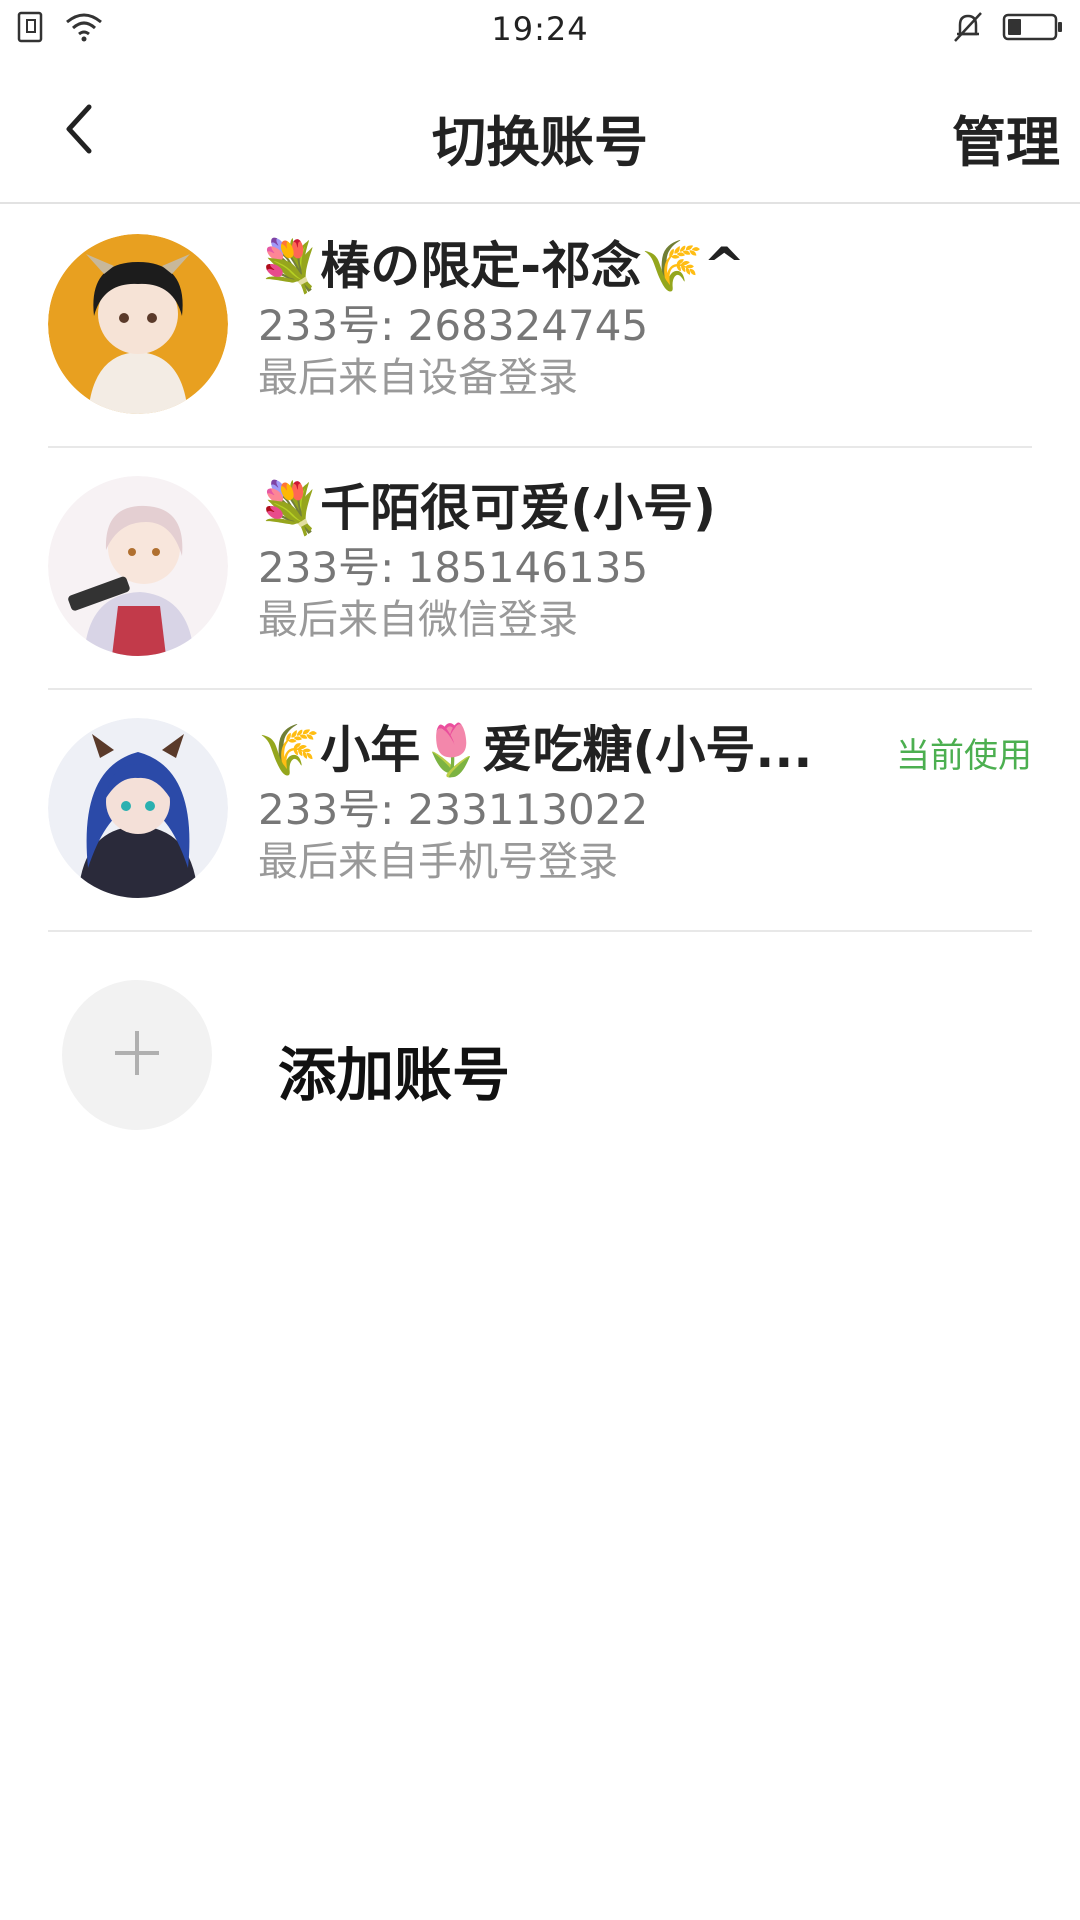 The height and width of the screenshot is (1920, 1080). I want to click on account-login-source: 最后来自微信登录, so click(418, 620).